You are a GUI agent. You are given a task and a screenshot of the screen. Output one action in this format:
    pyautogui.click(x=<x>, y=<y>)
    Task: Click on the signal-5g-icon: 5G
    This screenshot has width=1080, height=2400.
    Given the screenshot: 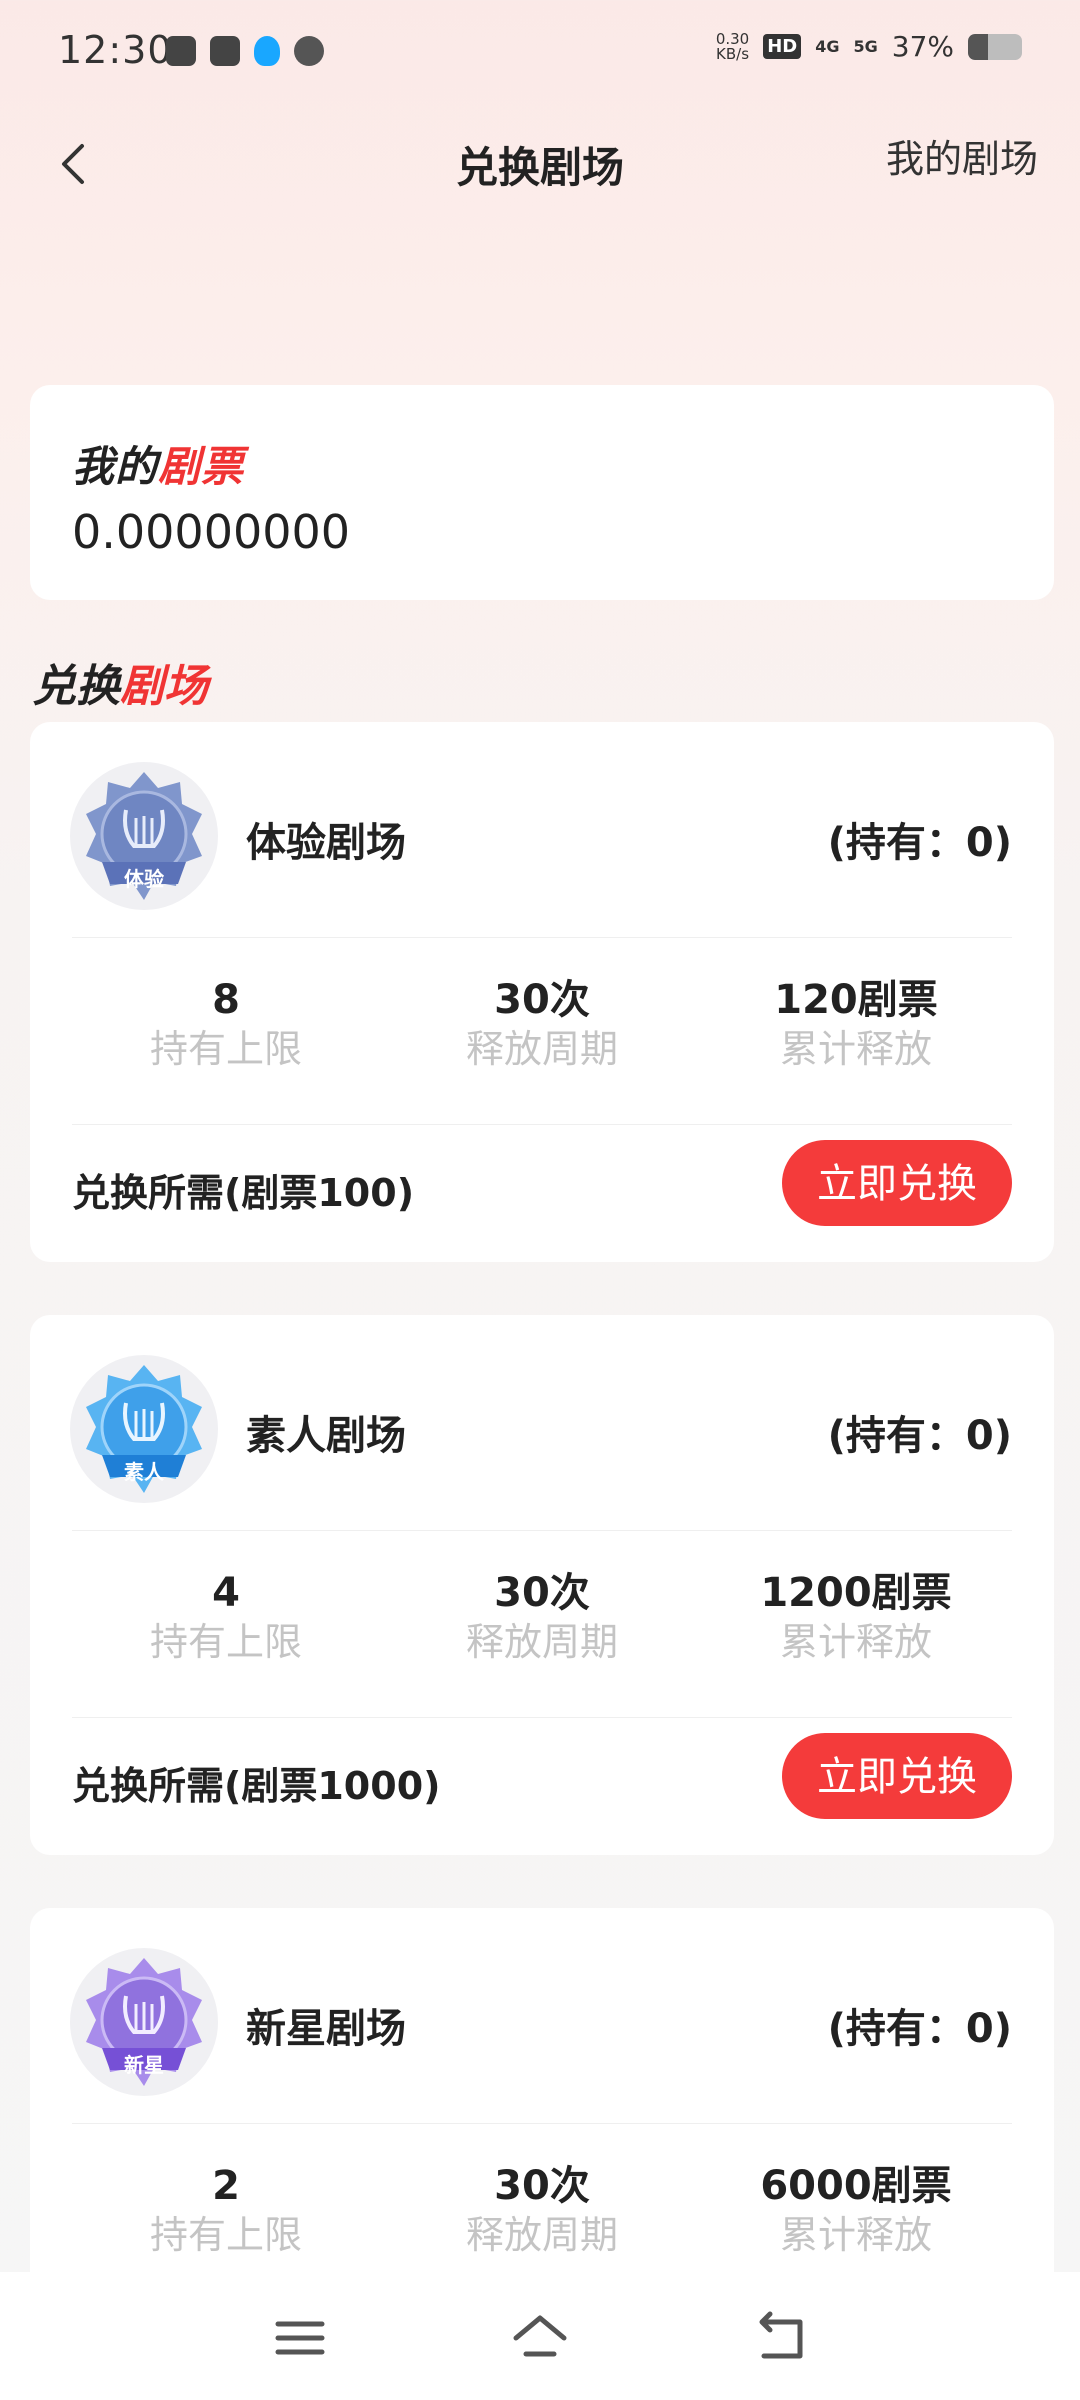 What is the action you would take?
    pyautogui.click(x=865, y=46)
    